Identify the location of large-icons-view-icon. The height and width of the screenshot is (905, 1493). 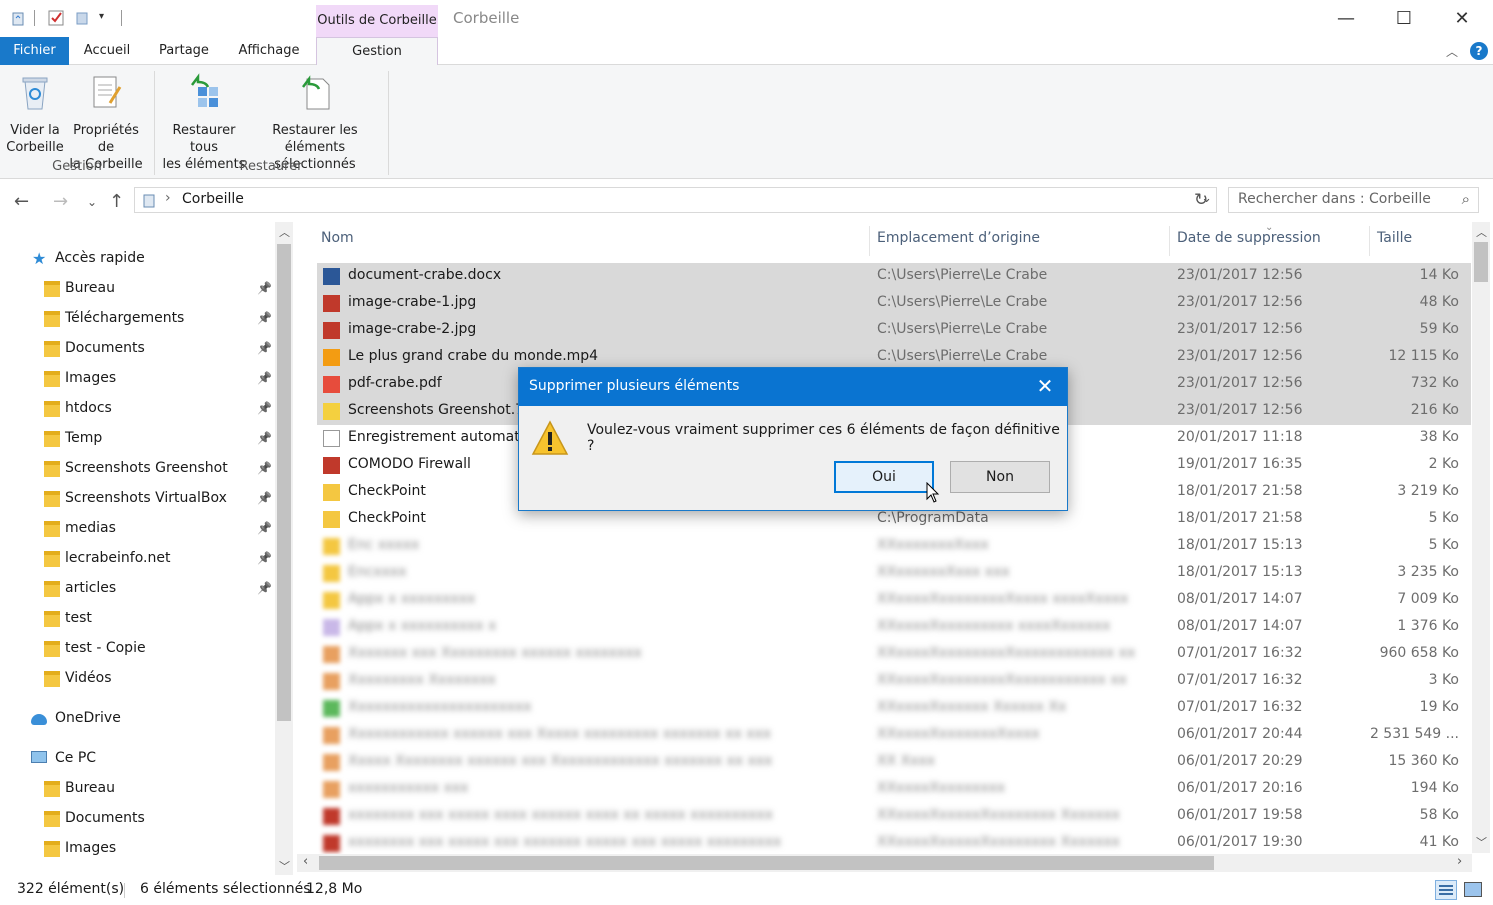
(1473, 889).